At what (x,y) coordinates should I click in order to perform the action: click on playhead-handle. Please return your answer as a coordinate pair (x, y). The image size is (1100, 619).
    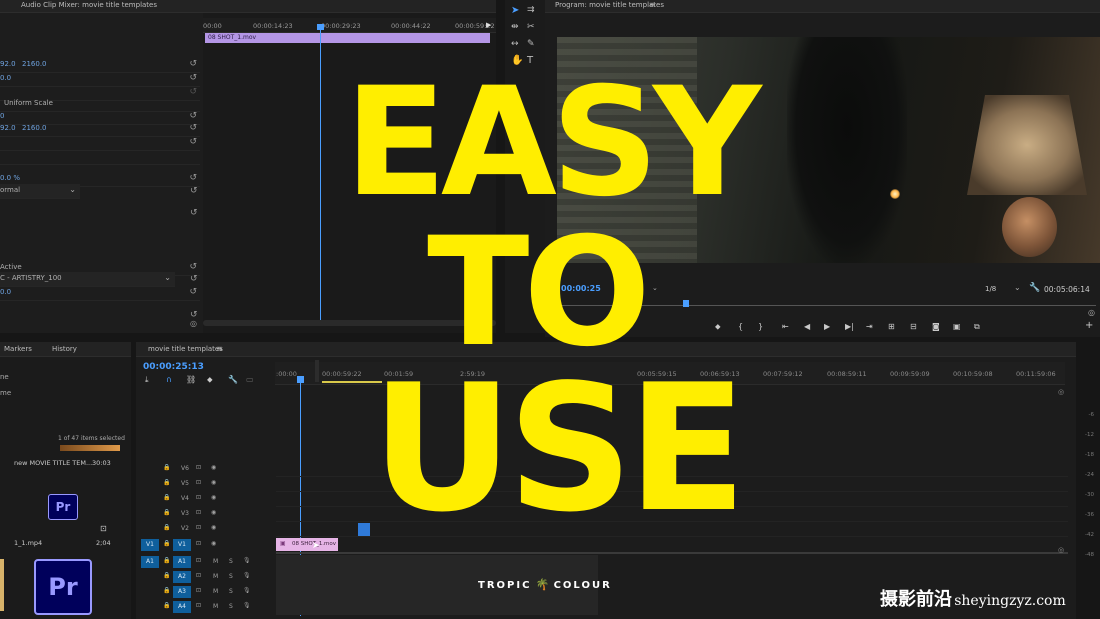
    Looking at the image, I should click on (320, 27).